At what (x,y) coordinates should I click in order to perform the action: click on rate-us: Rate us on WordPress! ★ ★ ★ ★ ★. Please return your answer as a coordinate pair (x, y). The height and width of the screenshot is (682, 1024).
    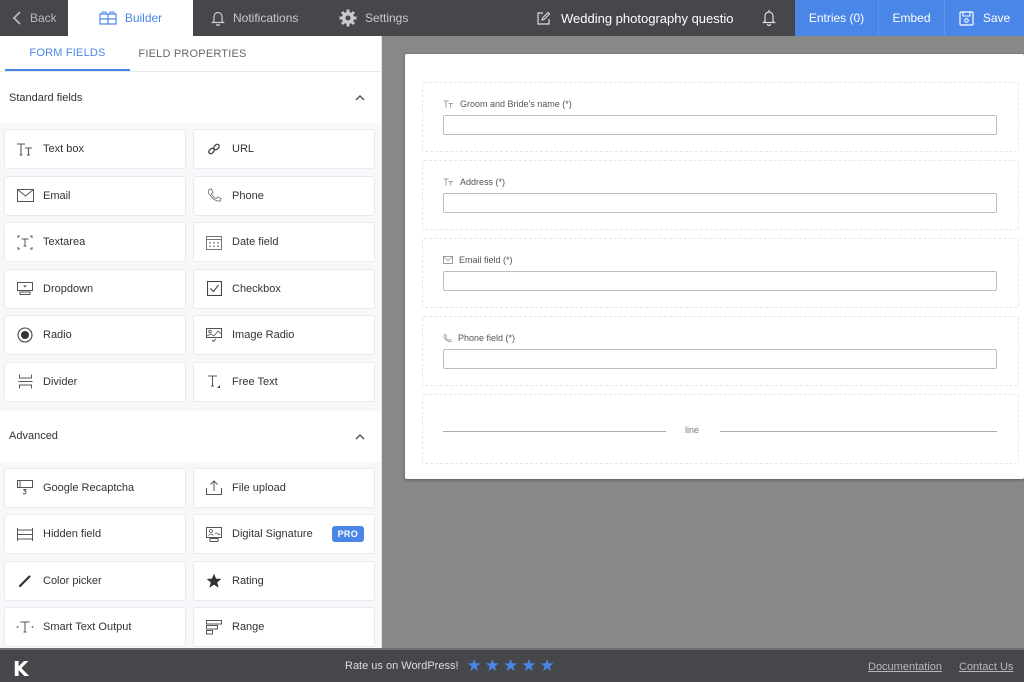
    Looking at the image, I should click on (450, 665).